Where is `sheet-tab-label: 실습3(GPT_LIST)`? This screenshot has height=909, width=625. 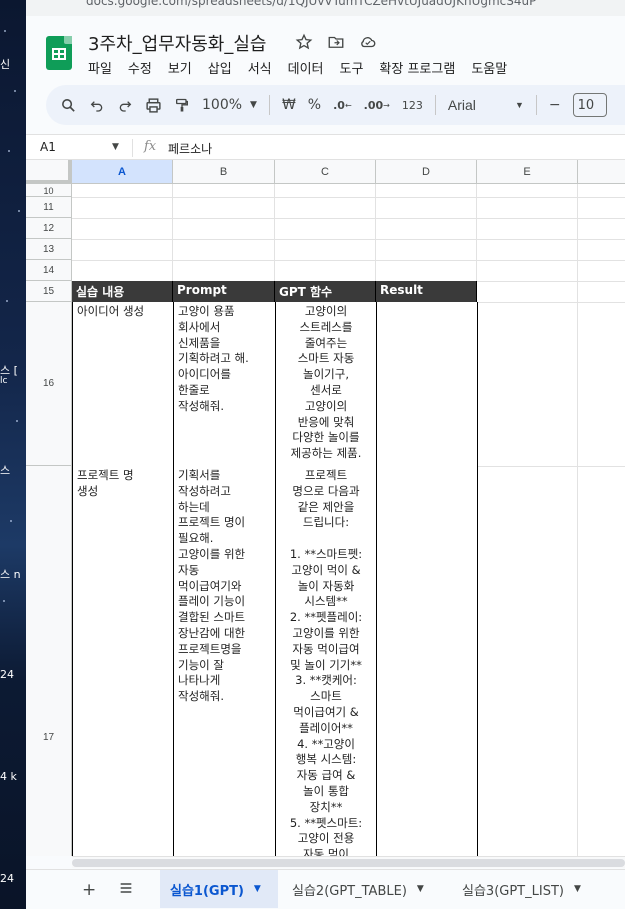 sheet-tab-label: 실습3(GPT_LIST) is located at coordinates (513, 891).